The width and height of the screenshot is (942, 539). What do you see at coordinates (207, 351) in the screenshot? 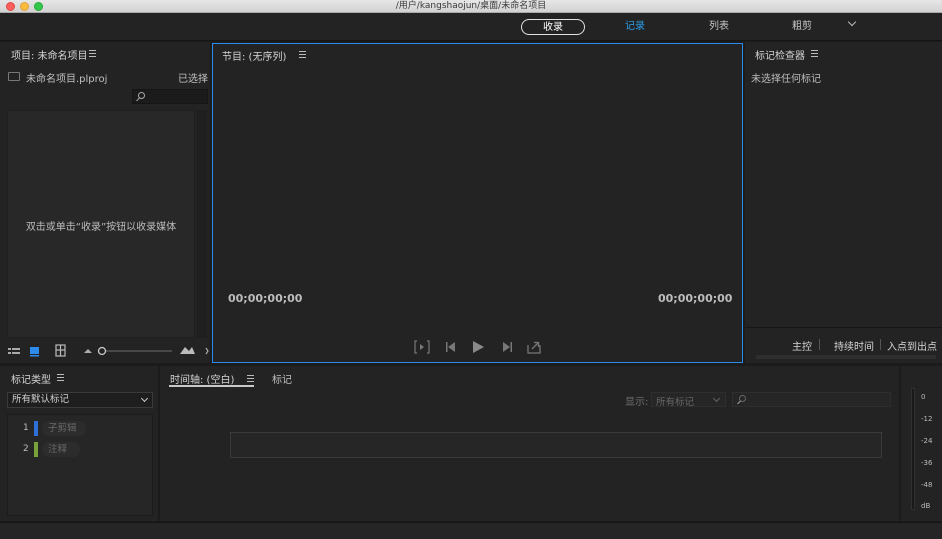
I see `panel-overflow-icon` at bounding box center [207, 351].